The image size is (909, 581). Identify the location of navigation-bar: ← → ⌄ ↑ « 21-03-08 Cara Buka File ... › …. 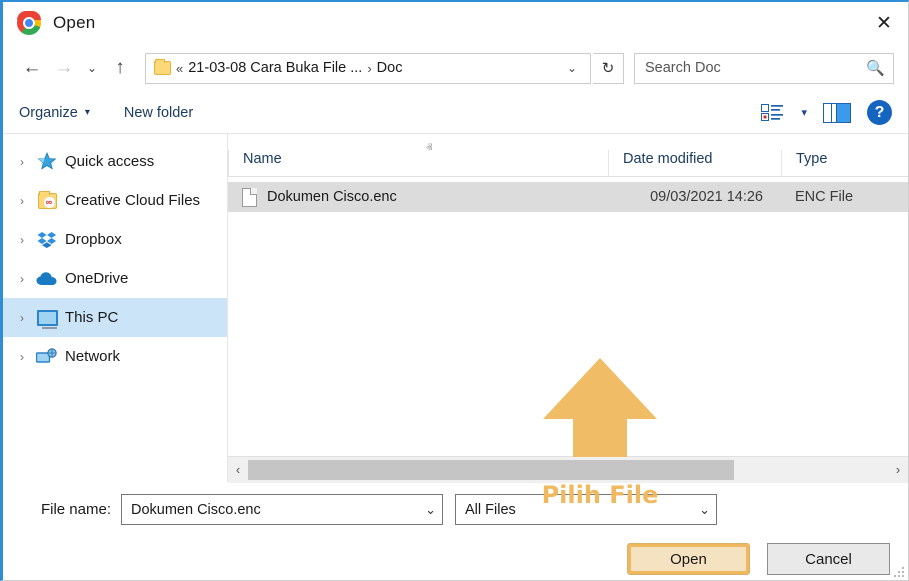
(455, 68).